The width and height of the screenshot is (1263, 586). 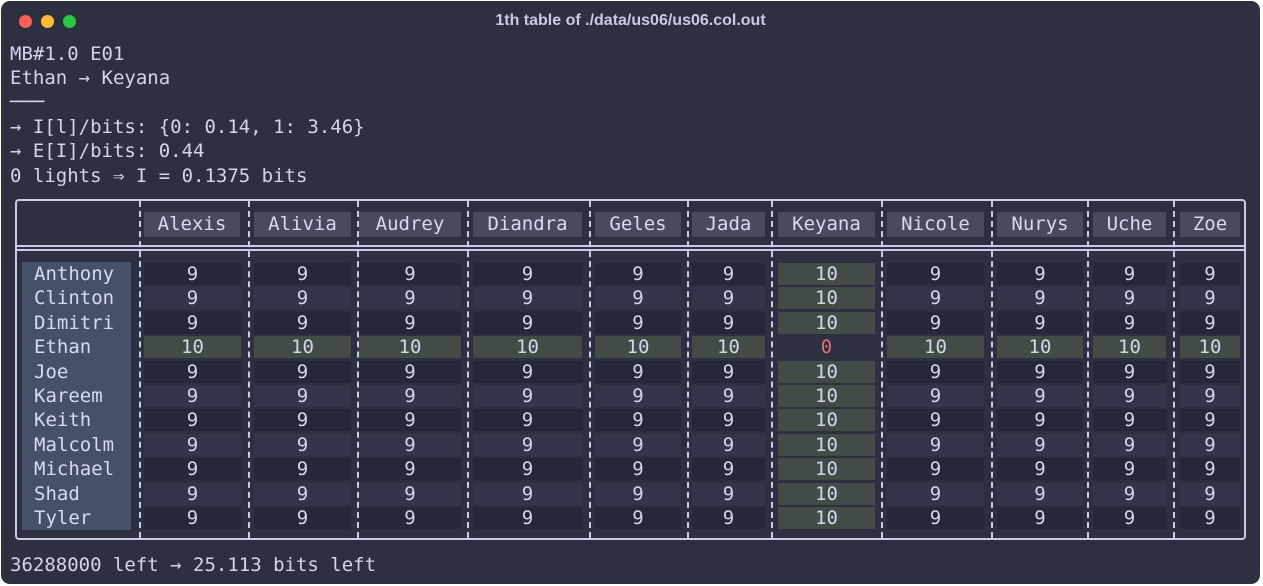 What do you see at coordinates (57, 493) in the screenshot?
I see `row-label-shad: Shad` at bounding box center [57, 493].